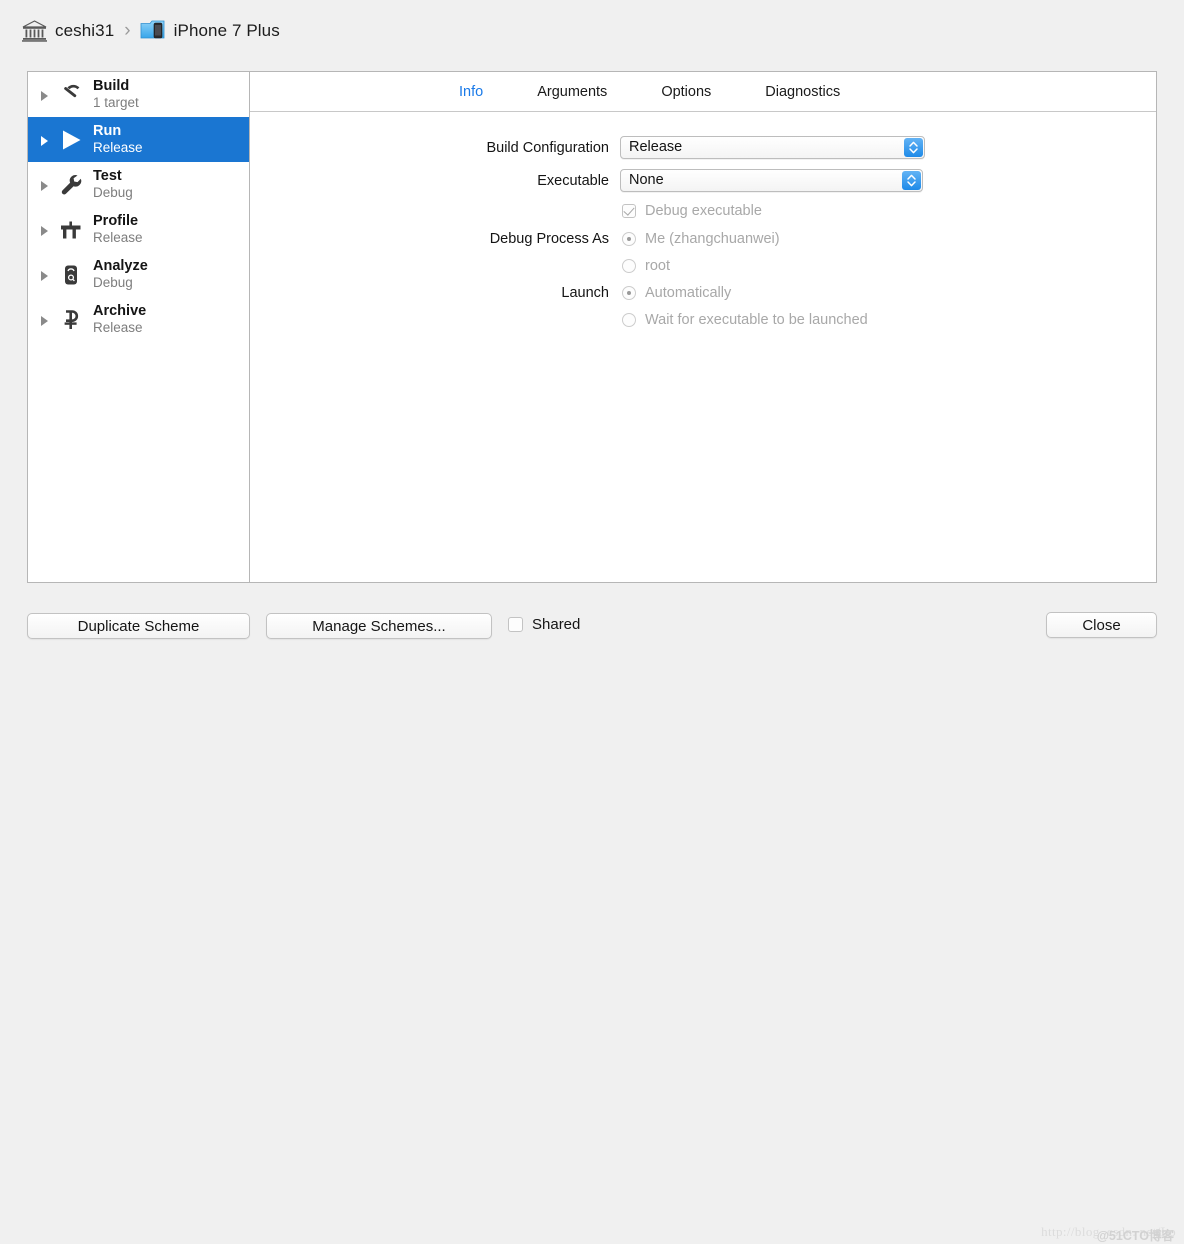 The image size is (1184, 1244). What do you see at coordinates (573, 180) in the screenshot?
I see `executable-label: Executable` at bounding box center [573, 180].